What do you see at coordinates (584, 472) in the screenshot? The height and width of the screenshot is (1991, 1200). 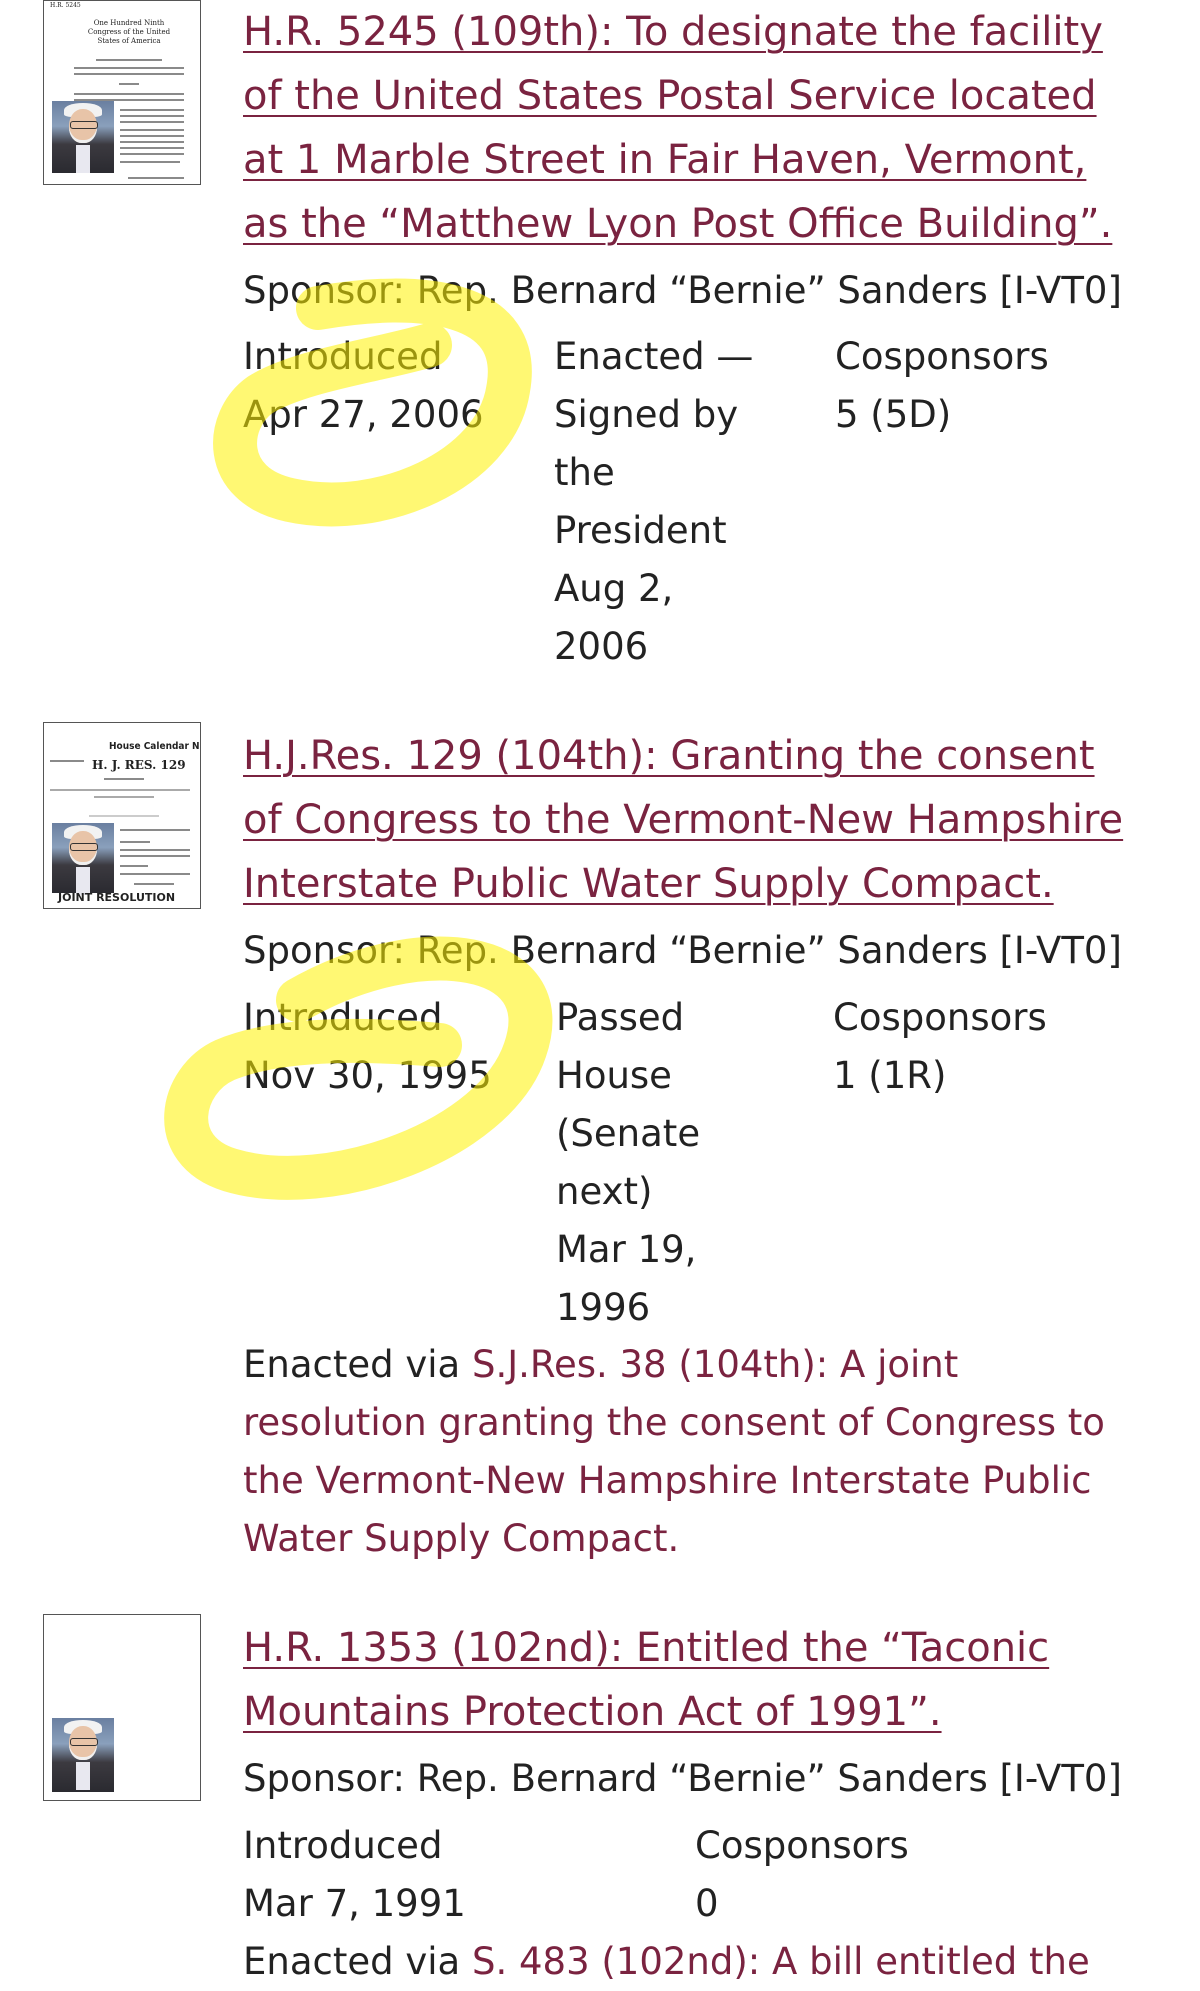 I see `status-line: the` at bounding box center [584, 472].